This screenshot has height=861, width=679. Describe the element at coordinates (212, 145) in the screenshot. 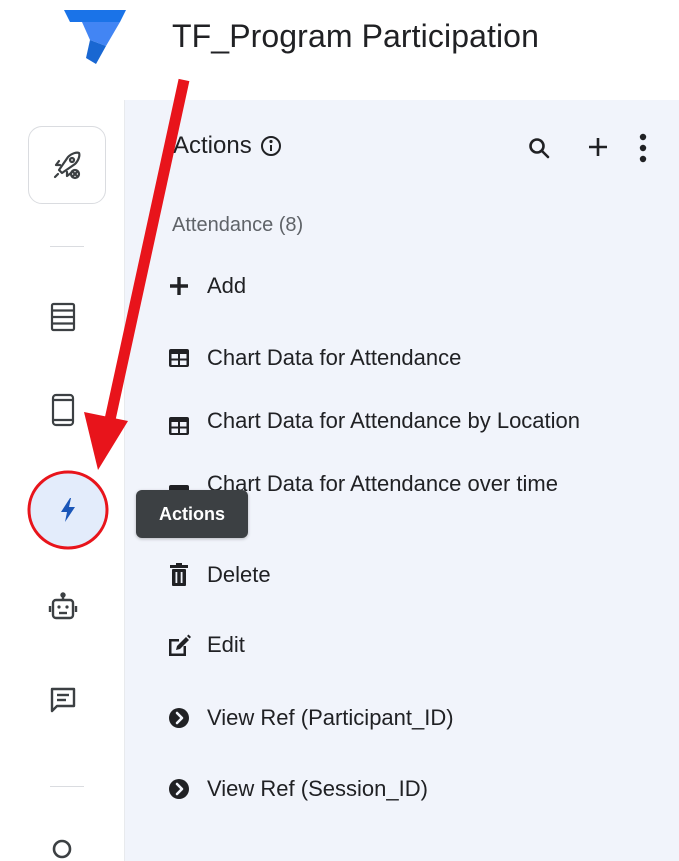

I see `panel-title-text: Actions` at that location.